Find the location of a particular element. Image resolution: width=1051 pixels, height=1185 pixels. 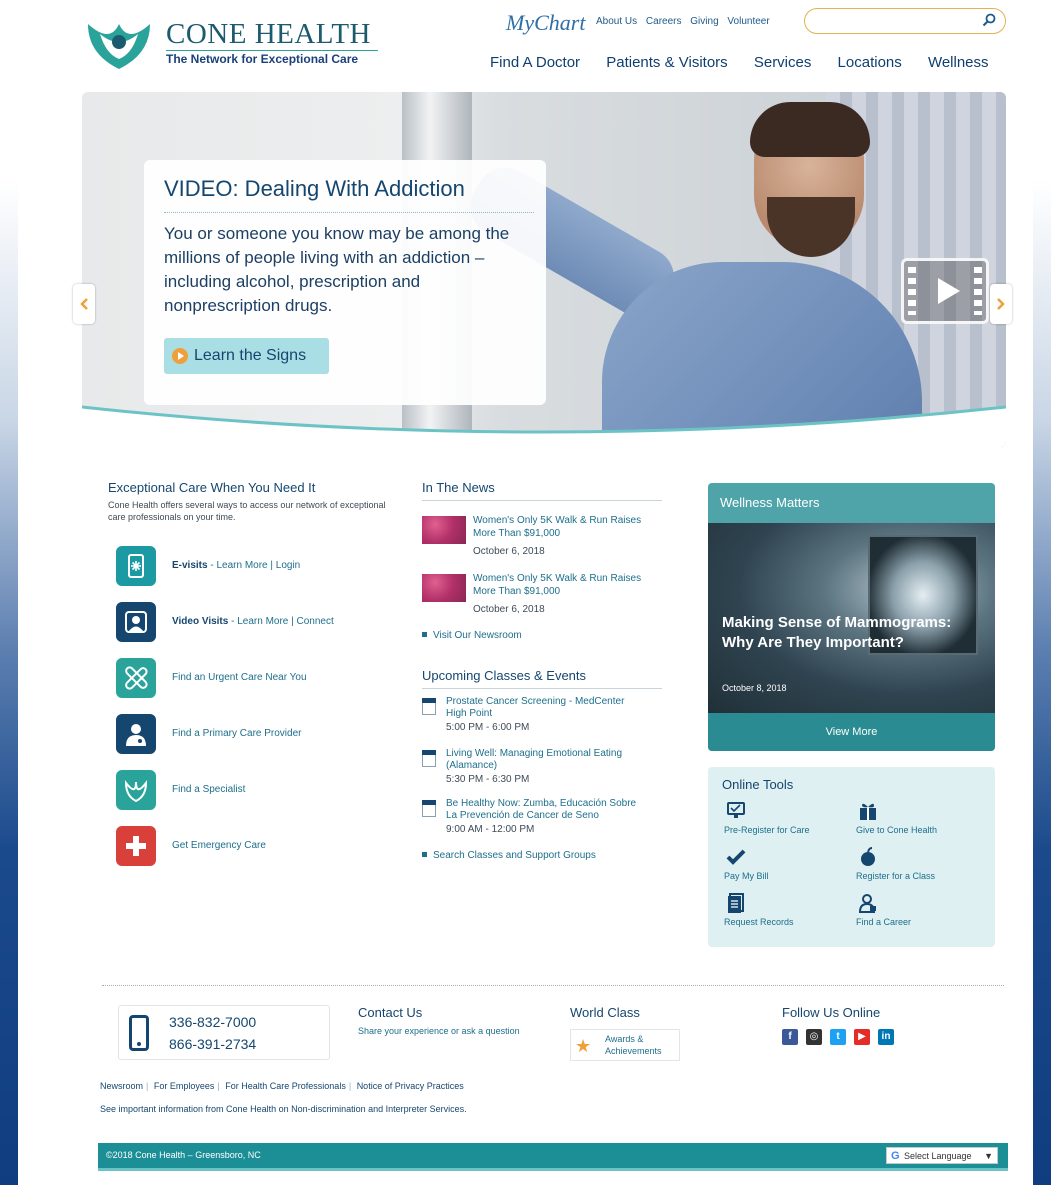

tool-give: Give to Cone Health is located at coordinates (921, 821).